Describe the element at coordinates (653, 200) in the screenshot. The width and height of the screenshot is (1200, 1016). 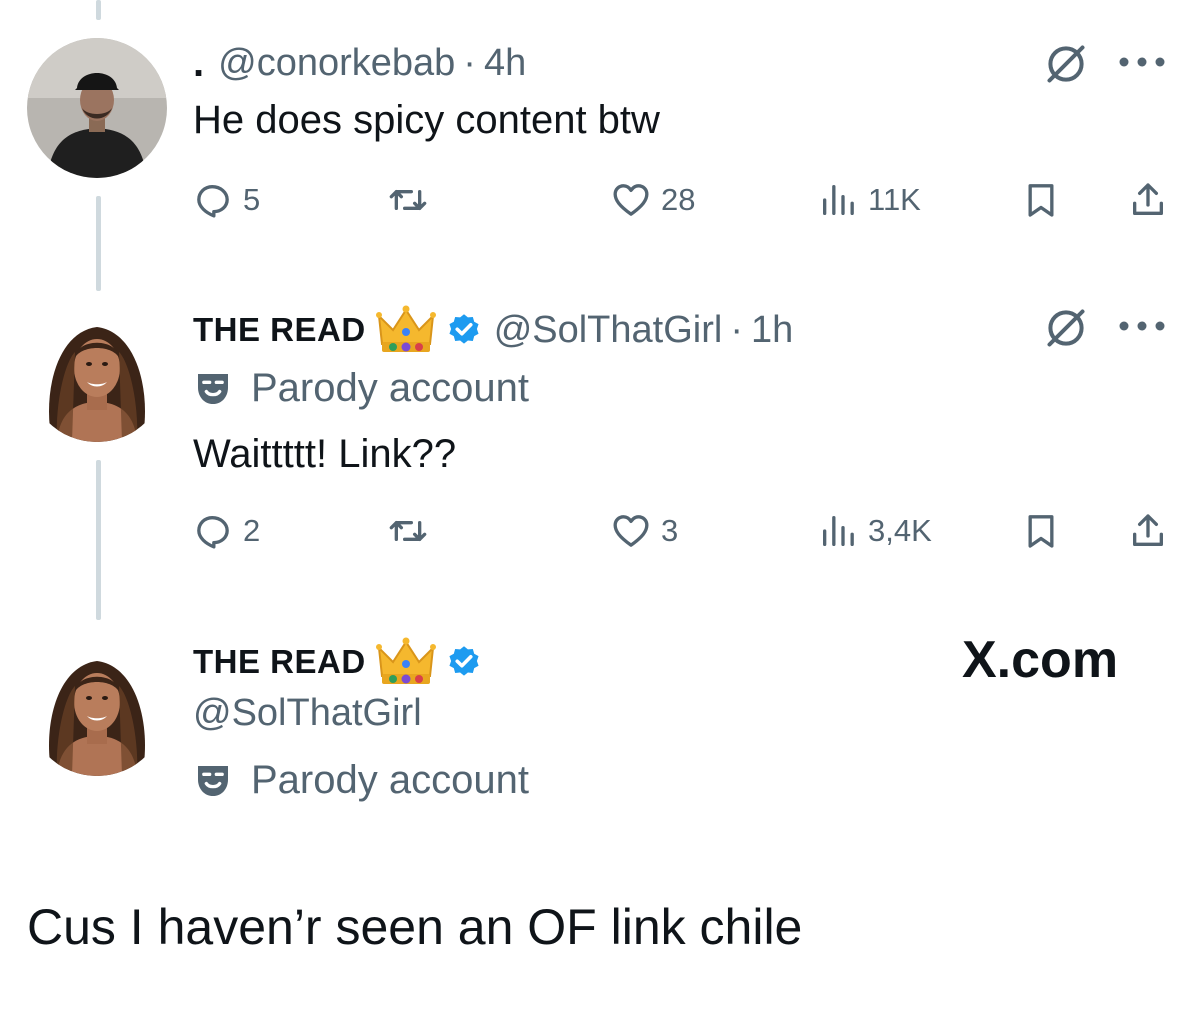
I see `like-button: 28` at that location.